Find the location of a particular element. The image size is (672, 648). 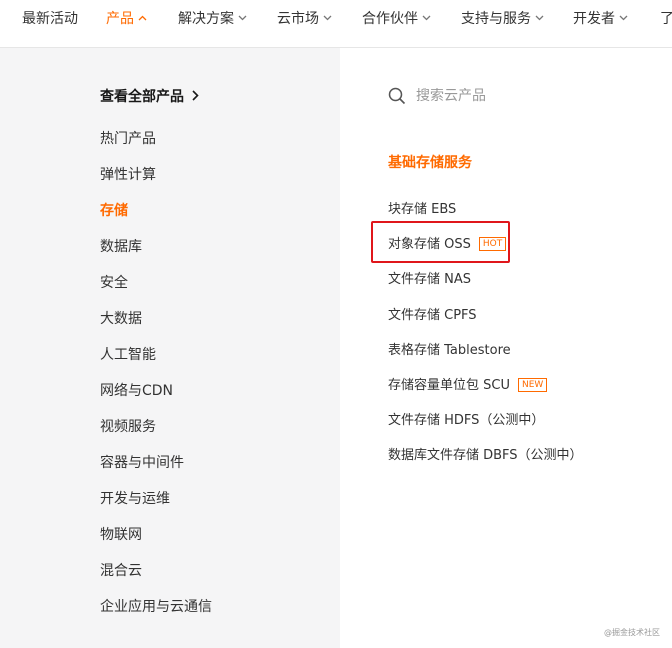

product-label: 块存储 EBS is located at coordinates (422, 209).